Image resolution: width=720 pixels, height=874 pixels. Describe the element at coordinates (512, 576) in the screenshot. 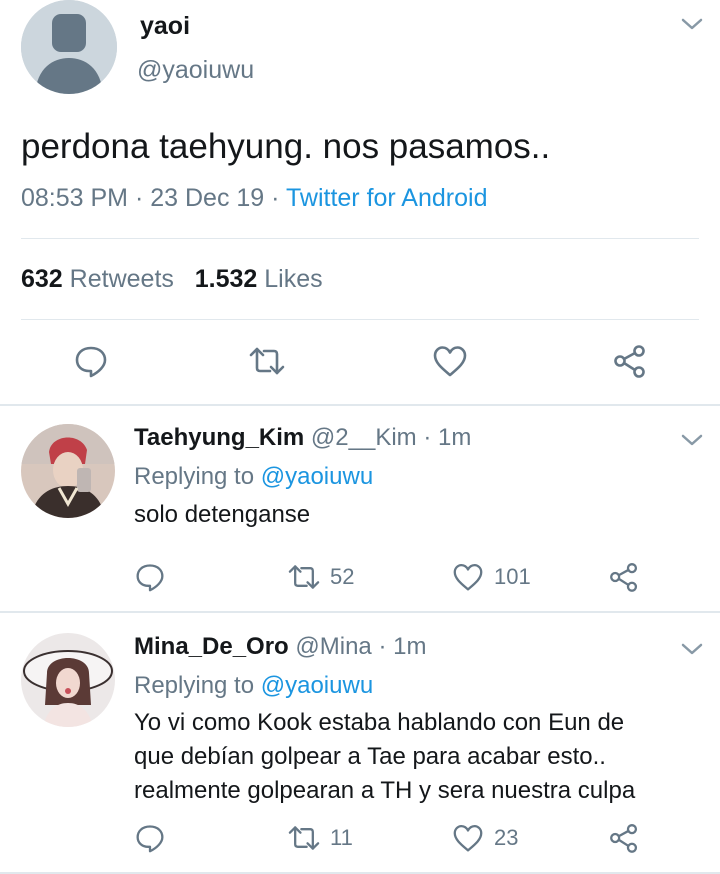

I see `like-count: 101` at that location.